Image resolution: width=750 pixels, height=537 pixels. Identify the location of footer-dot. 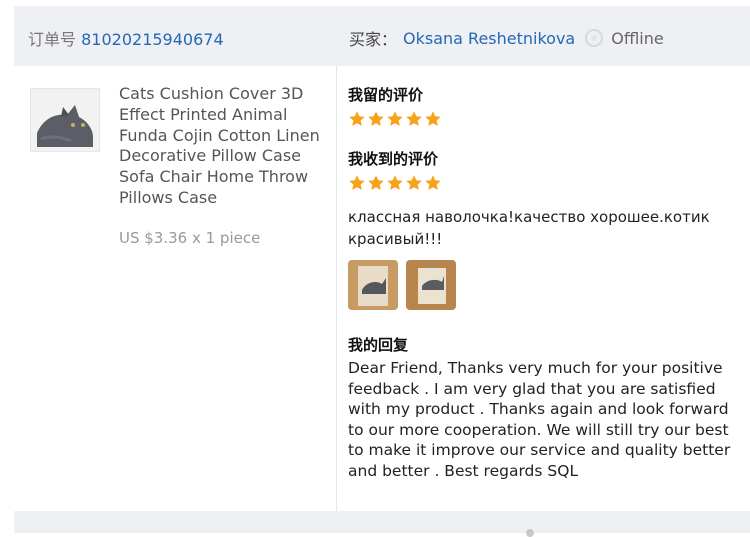
(530, 533).